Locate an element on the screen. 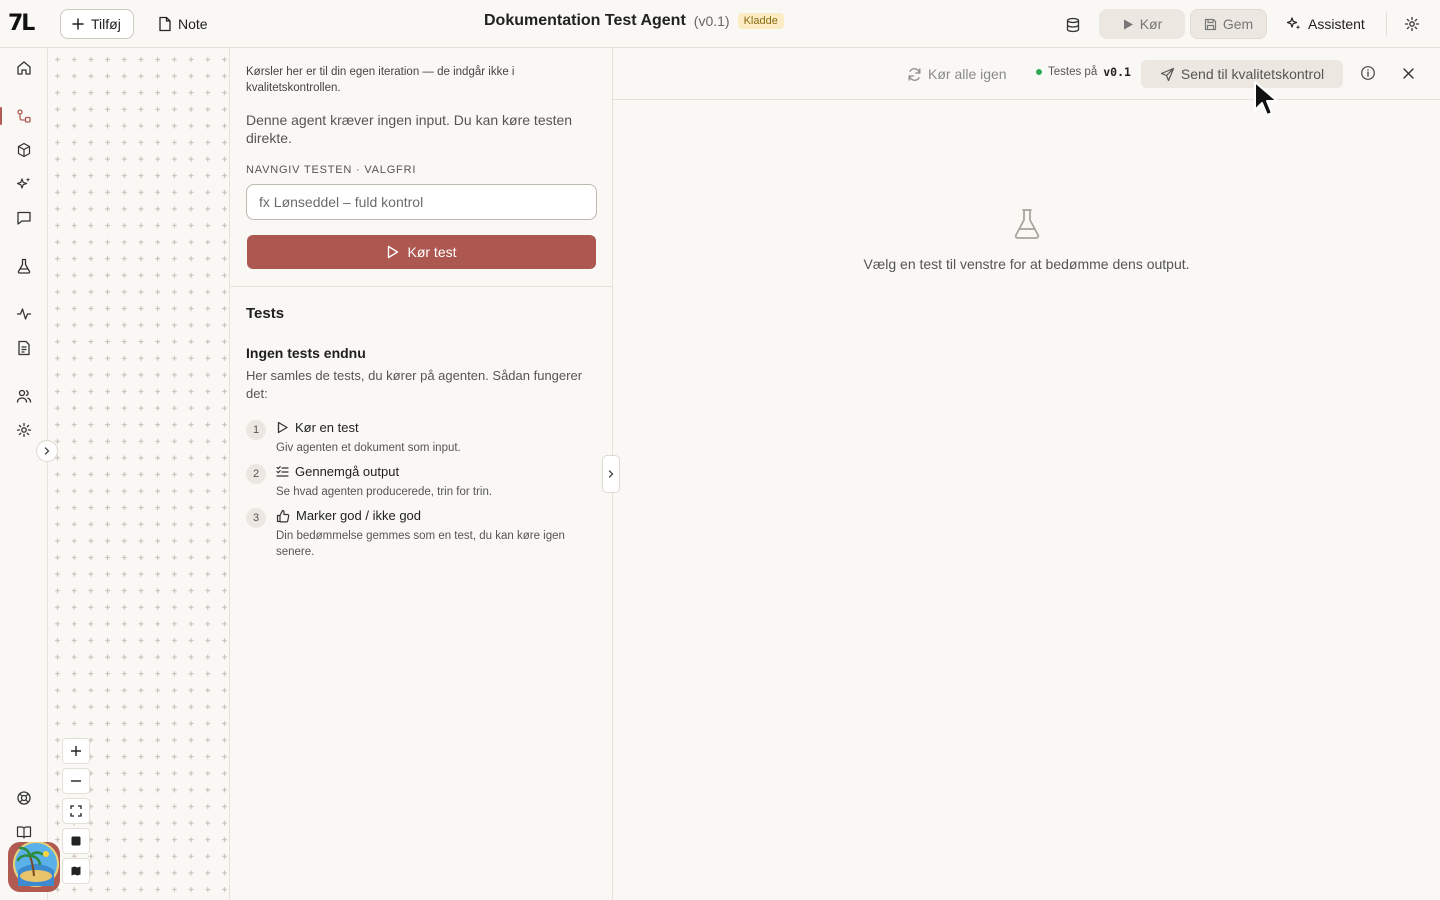 This screenshot has width=1440, height=900. help-icon is located at coordinates (24, 798).